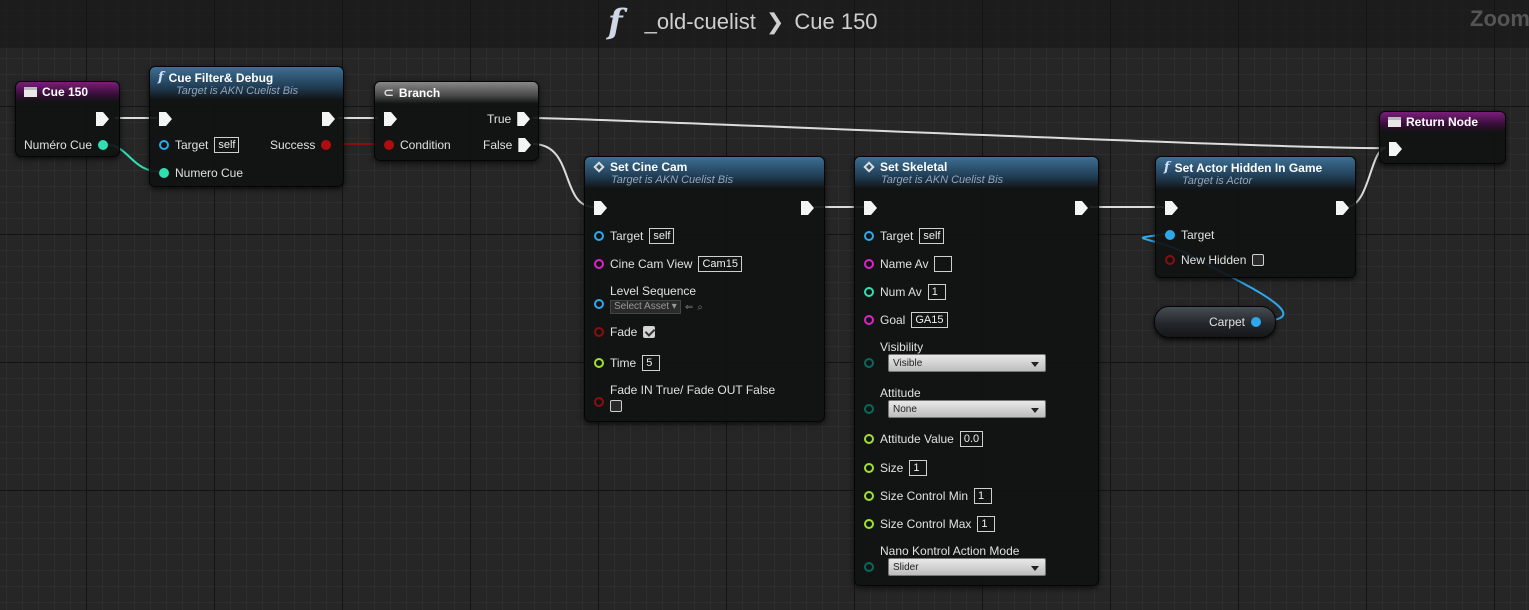 The image size is (1529, 610). What do you see at coordinates (700, 307) in the screenshot?
I see `browse-search-icon: ⌕` at bounding box center [700, 307].